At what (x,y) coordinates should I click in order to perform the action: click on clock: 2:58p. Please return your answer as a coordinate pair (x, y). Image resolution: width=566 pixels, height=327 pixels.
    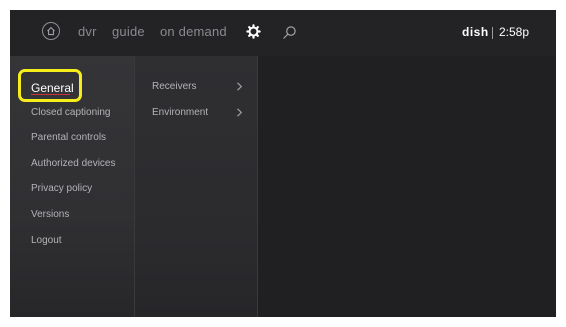
    Looking at the image, I should click on (514, 32).